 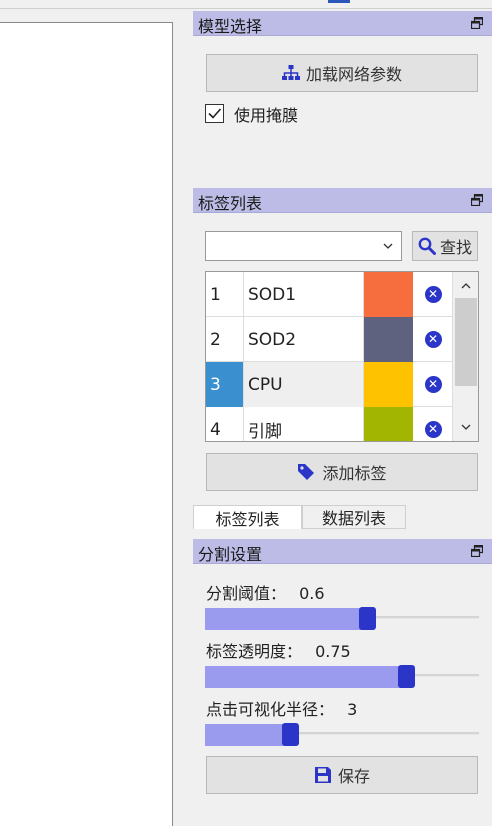 What do you see at coordinates (291, 734) in the screenshot?
I see `click-radius-slider-handle` at bounding box center [291, 734].